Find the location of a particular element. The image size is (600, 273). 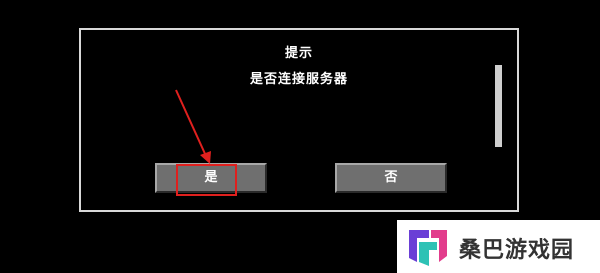

yes-button: 是 is located at coordinates (211, 178).